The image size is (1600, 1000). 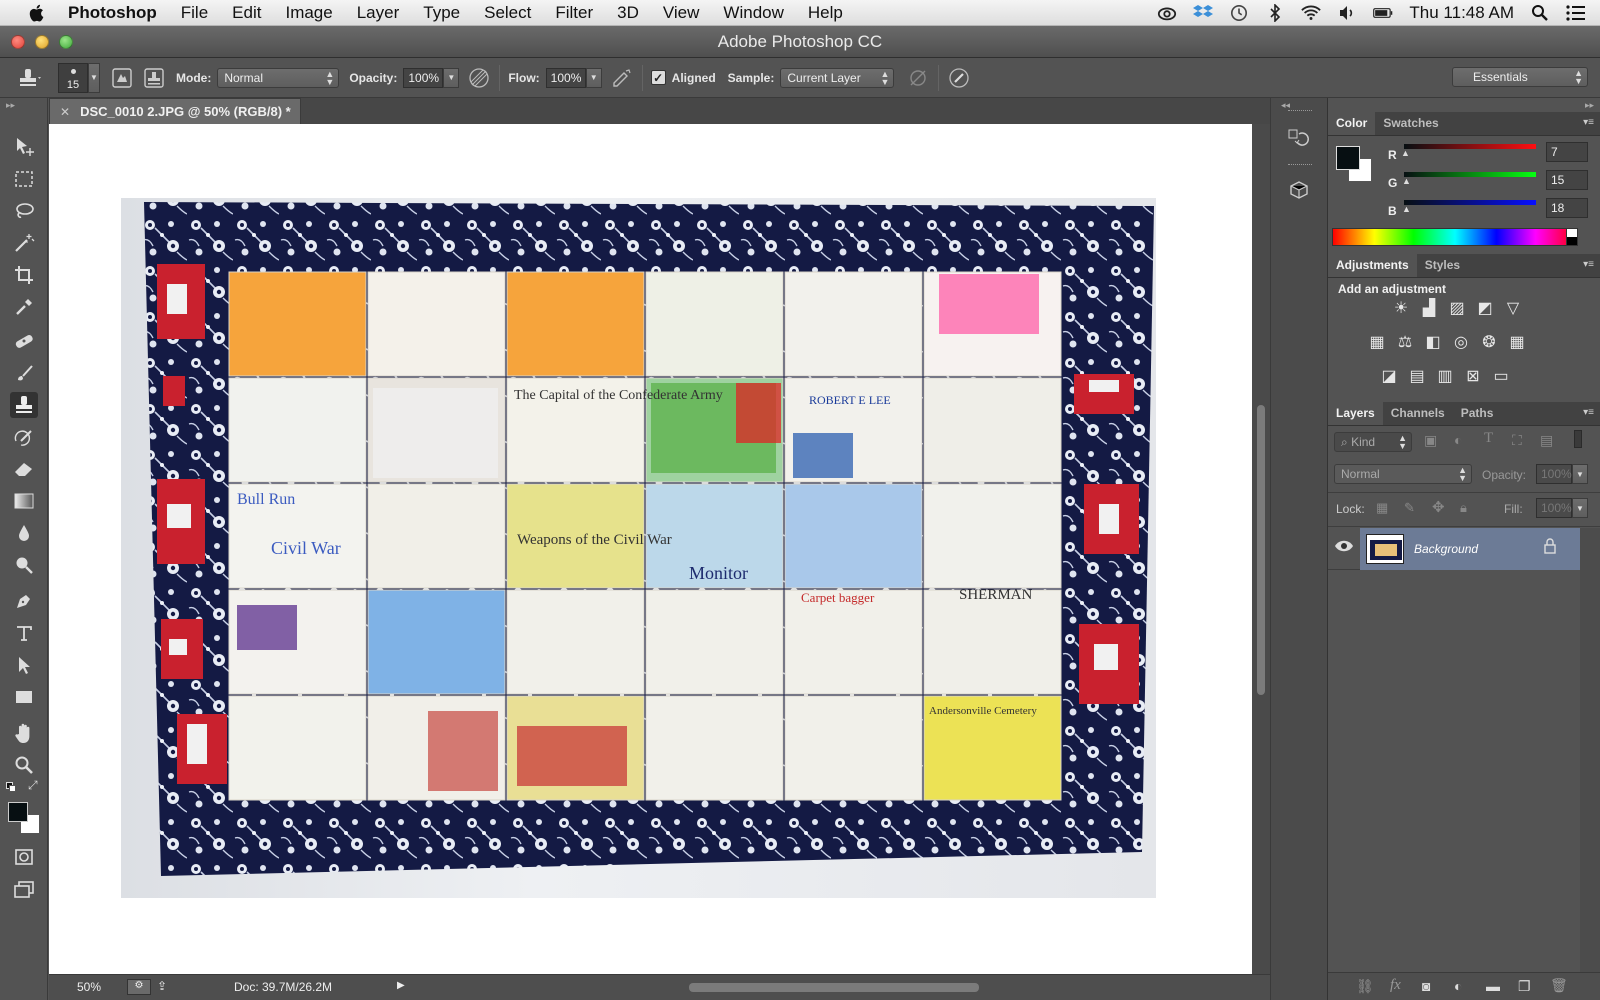 I want to click on threshold-icon: ▥, so click(x=1445, y=376).